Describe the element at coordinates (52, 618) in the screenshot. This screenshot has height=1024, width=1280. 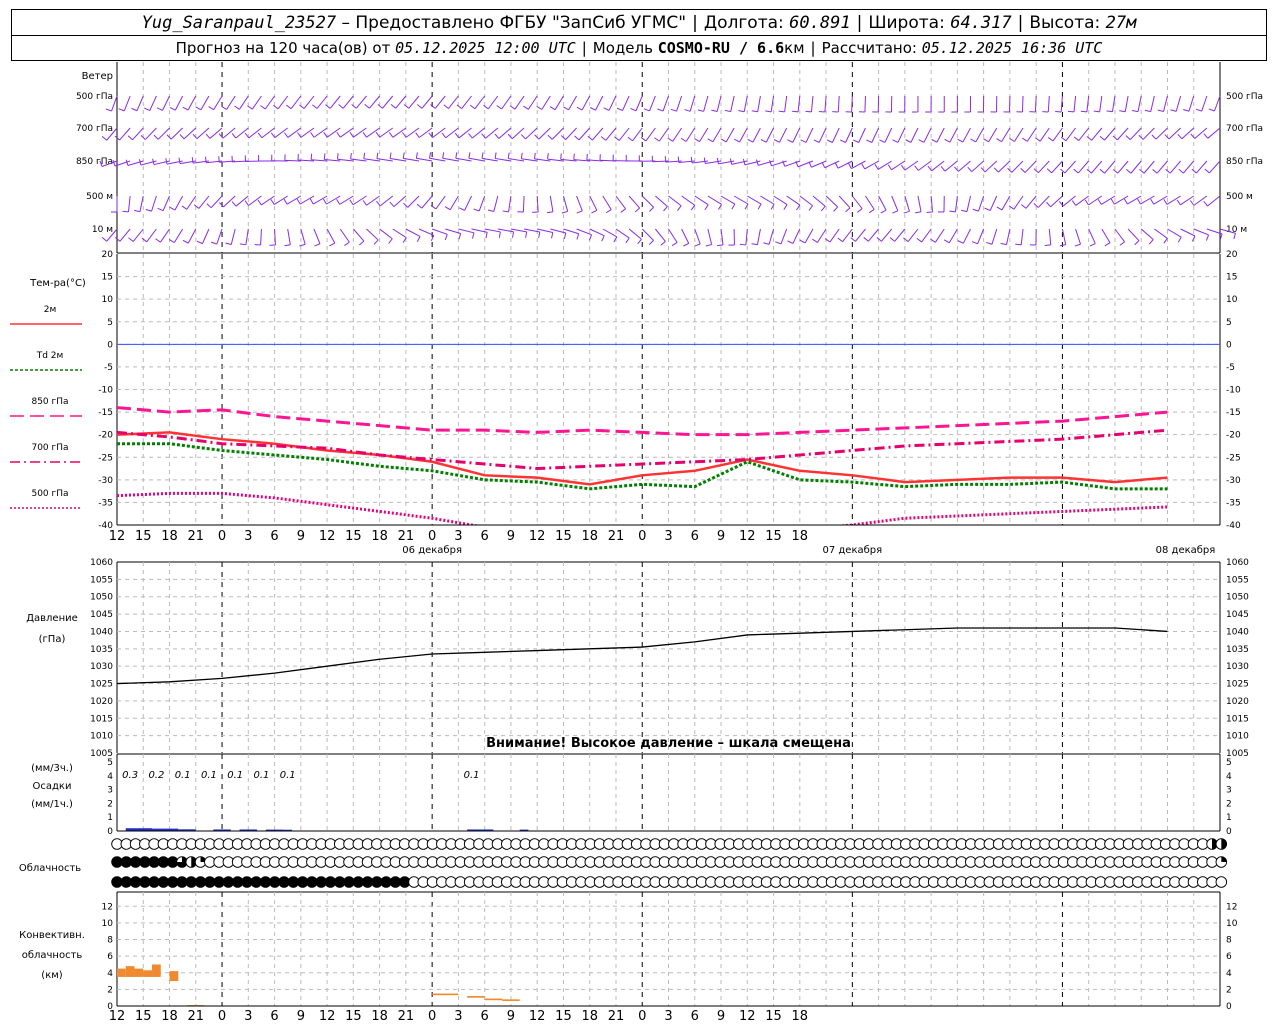
I see `pres-title: Давление` at that location.